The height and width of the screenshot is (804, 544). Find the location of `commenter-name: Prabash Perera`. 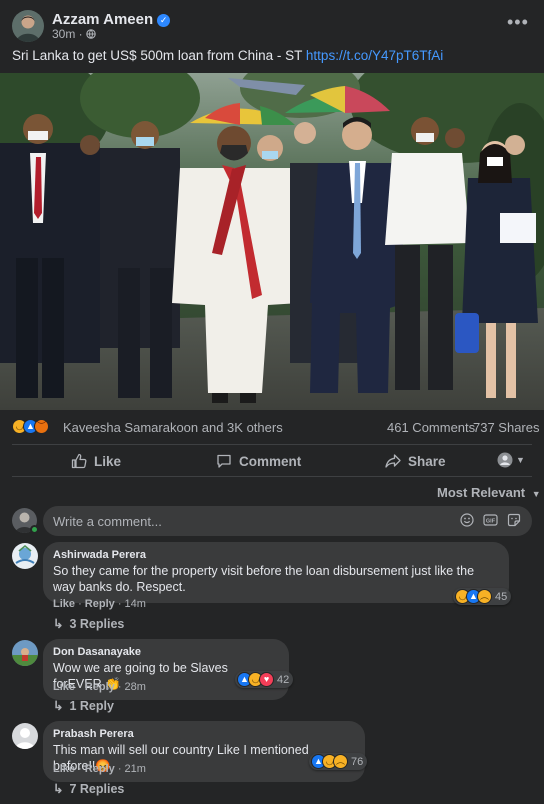

commenter-name: Prabash Perera is located at coordinates (203, 734).